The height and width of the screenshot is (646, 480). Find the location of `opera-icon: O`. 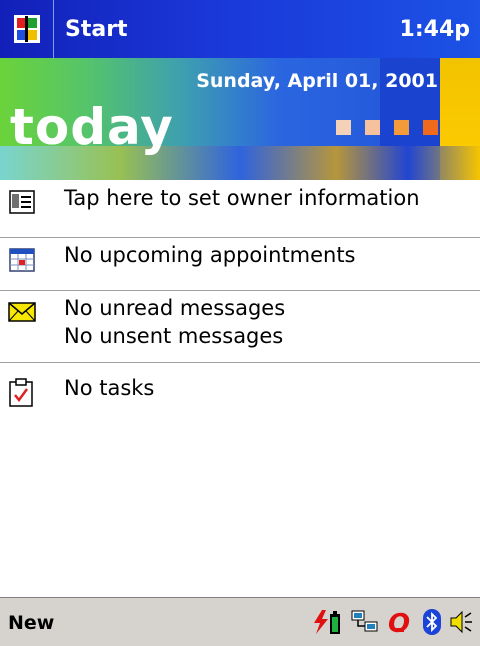

opera-icon: O is located at coordinates (401, 622).